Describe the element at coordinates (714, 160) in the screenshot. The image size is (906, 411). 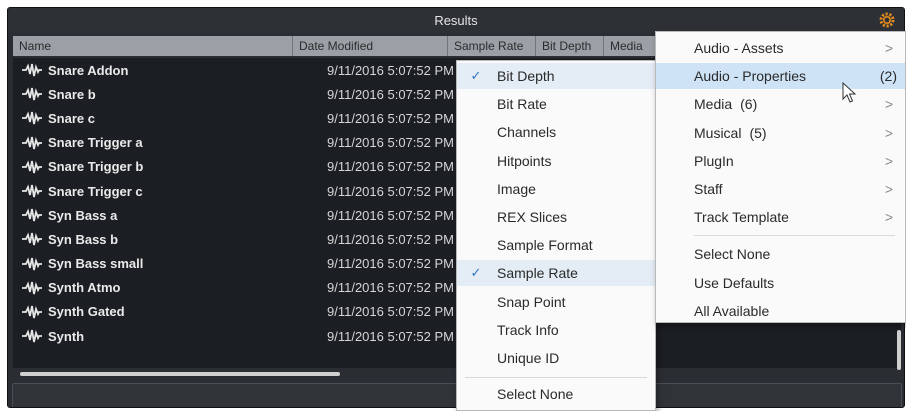
I see `menu-item-label: PlugIn` at that location.